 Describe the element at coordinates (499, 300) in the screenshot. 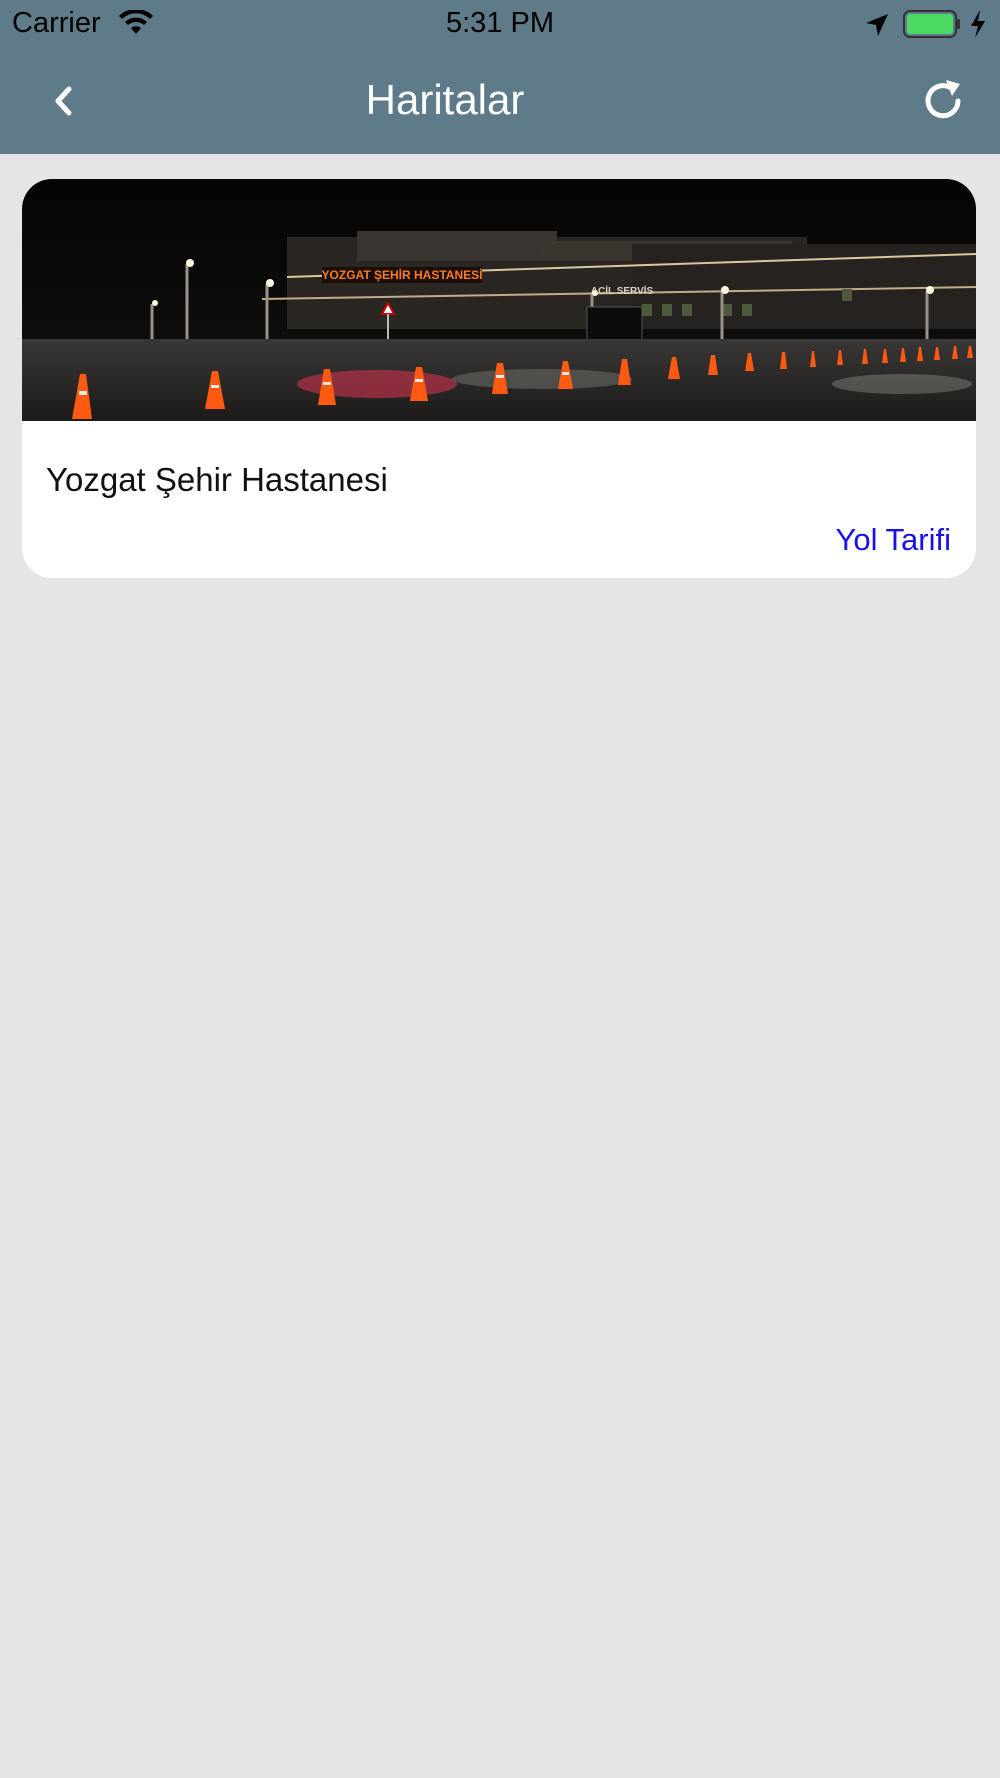

I see `hospital-photo: YOZGAT ŞEHİR HASTANESİ ACİL SERVİS` at that location.